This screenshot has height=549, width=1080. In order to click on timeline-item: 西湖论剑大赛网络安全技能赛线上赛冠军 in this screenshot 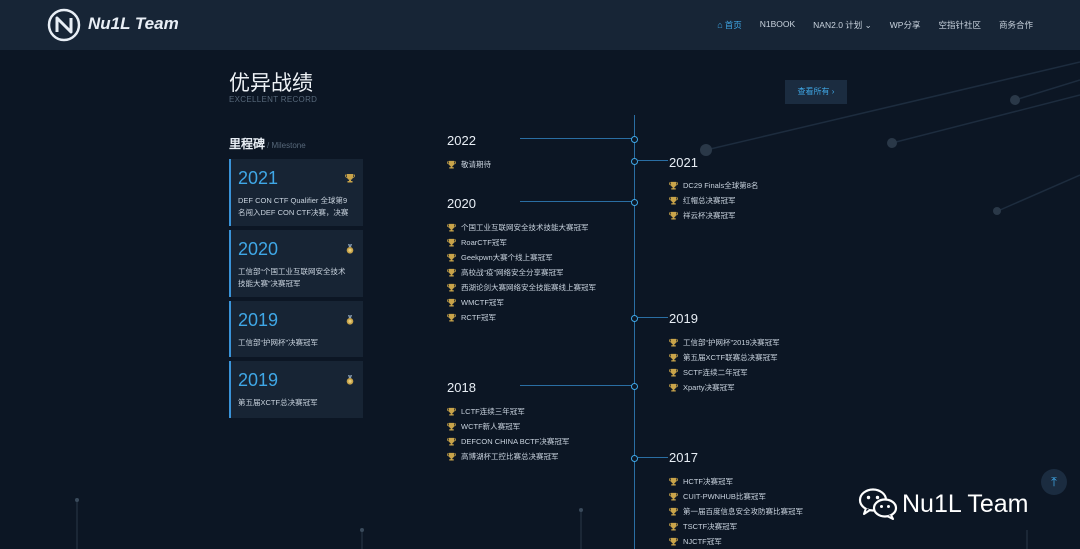, I will do `click(521, 287)`.